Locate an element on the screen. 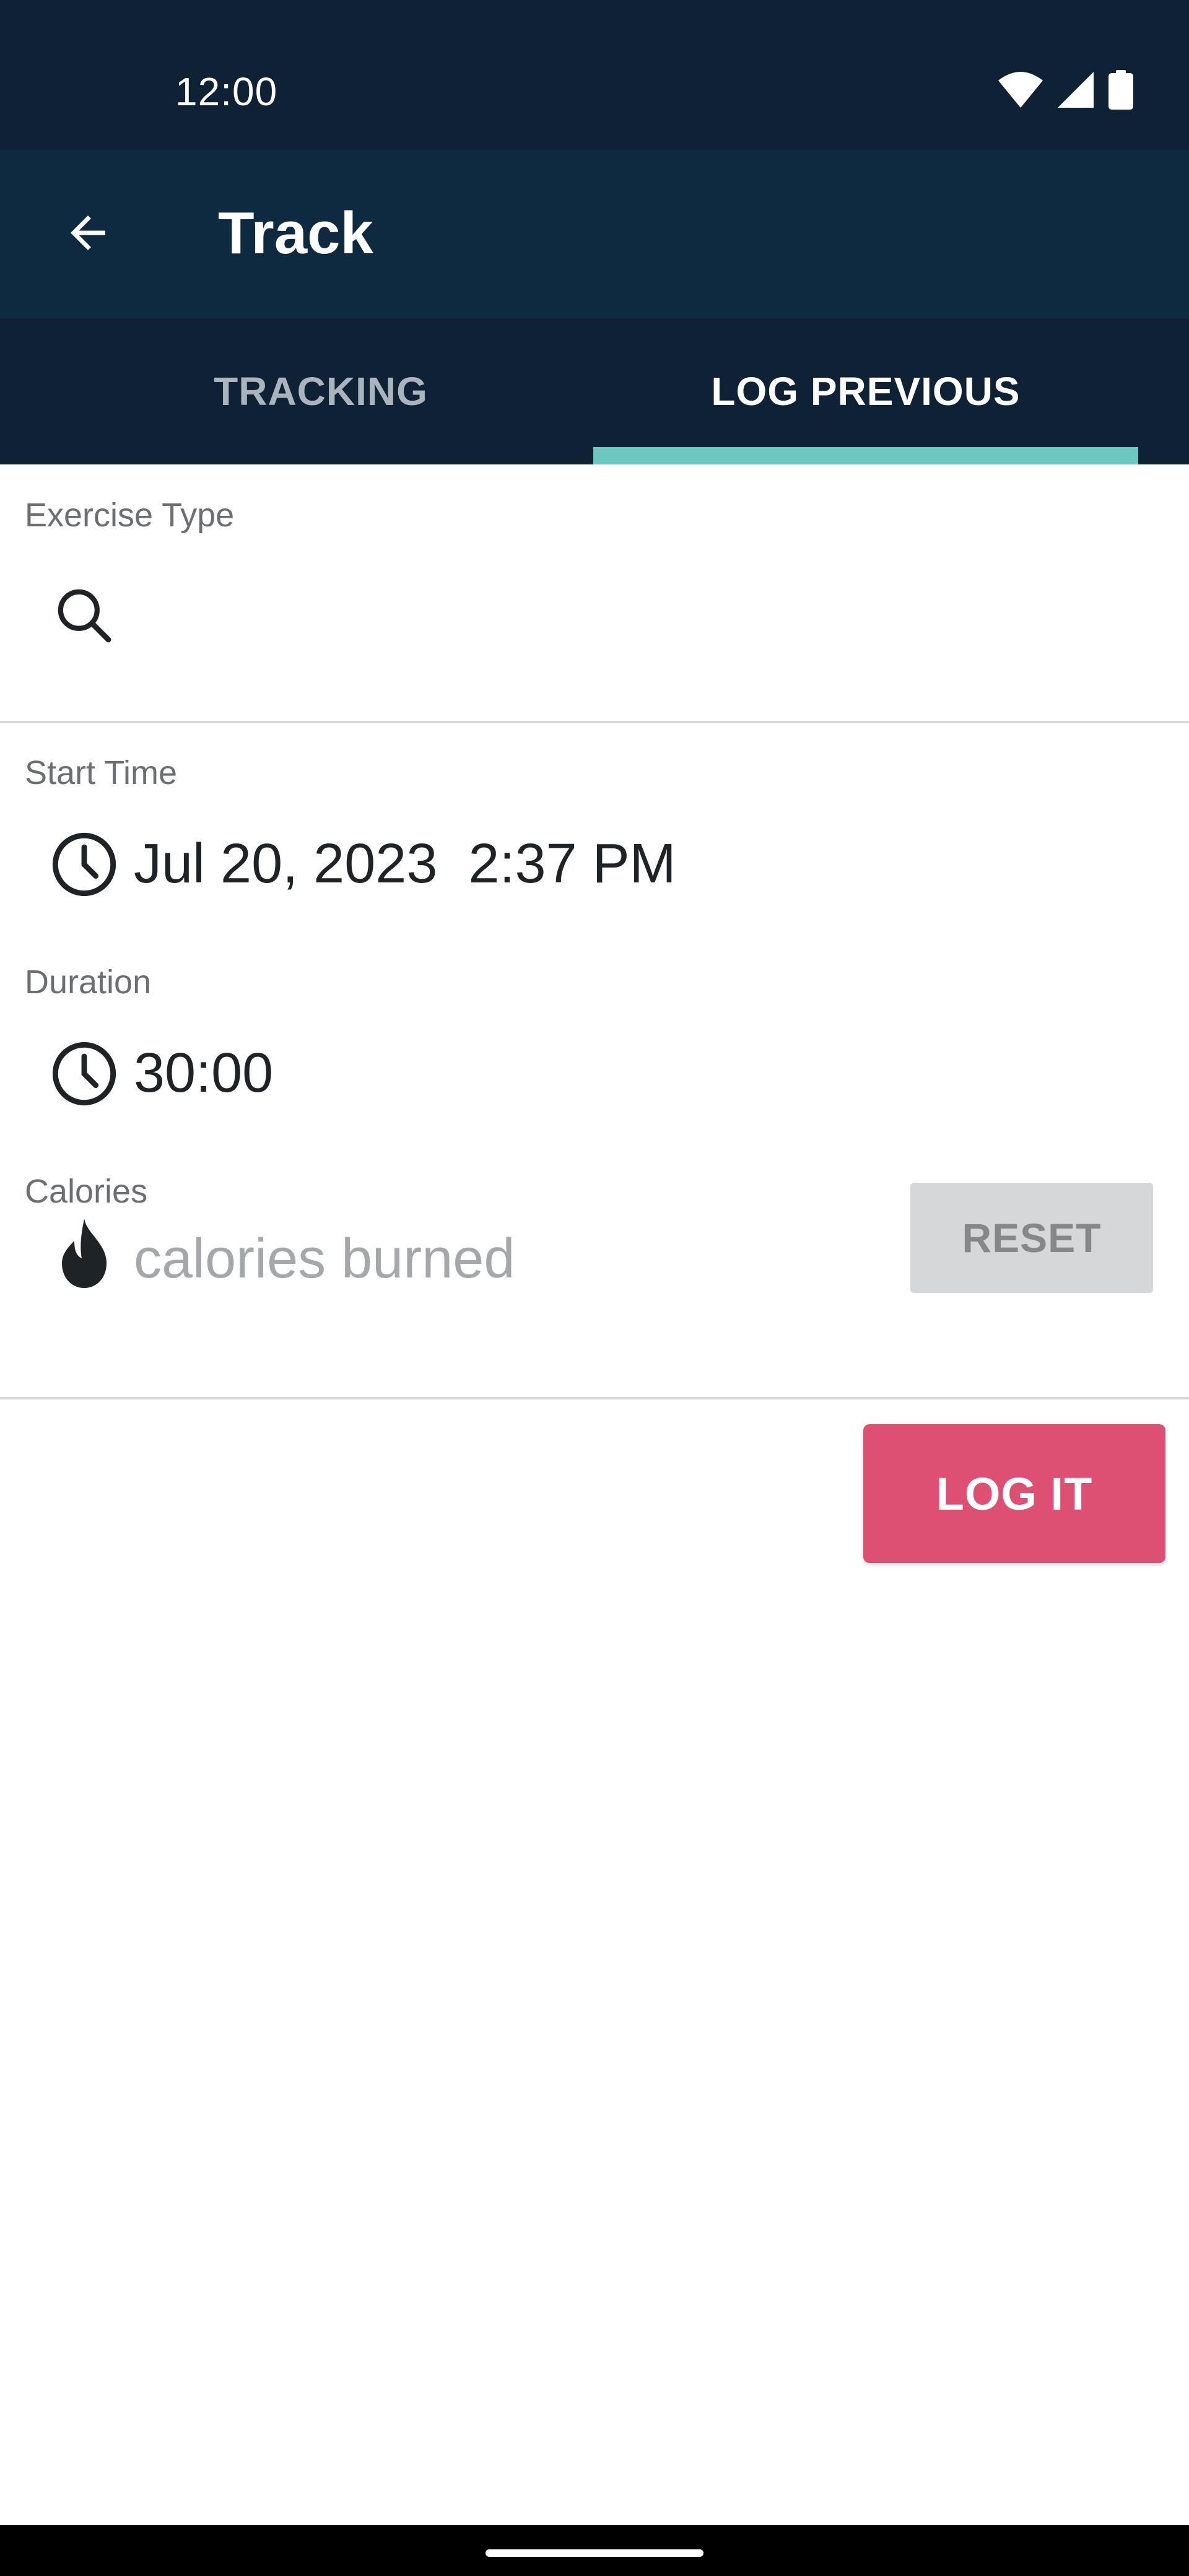  exercise-type-search is located at coordinates (84, 617).